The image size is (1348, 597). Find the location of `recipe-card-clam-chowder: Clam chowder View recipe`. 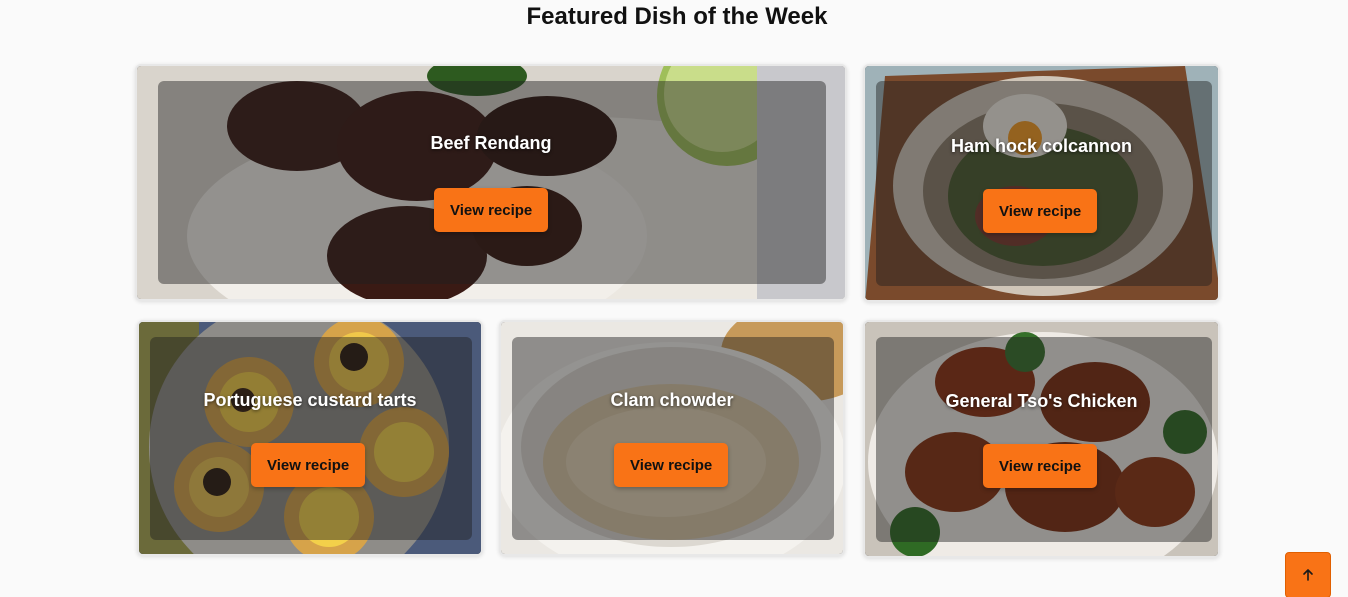

recipe-card-clam-chowder: Clam chowder View recipe is located at coordinates (672, 438).